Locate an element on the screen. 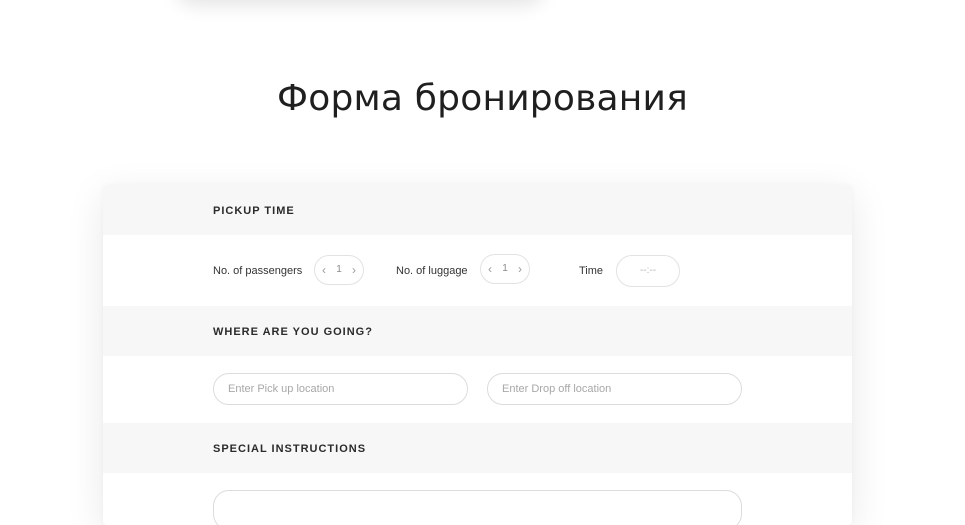 The image size is (965, 525). time-input: --:-- is located at coordinates (648, 271).